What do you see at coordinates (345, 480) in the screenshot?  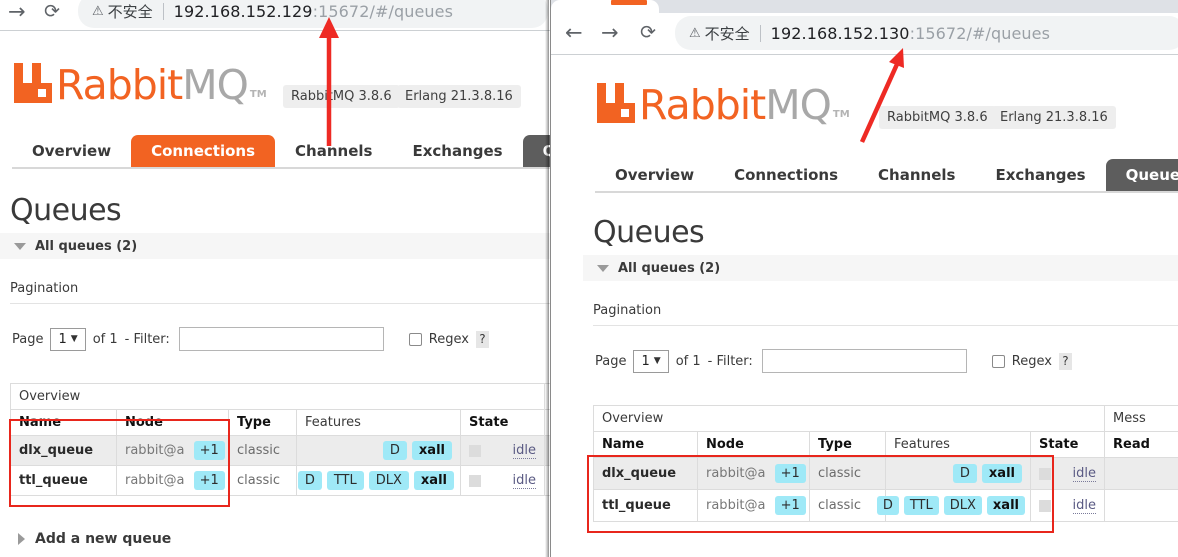 I see `feature-chip: TTL` at bounding box center [345, 480].